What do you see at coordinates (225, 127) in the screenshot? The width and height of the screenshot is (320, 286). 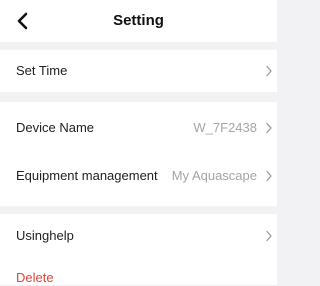 I see `device-name-value: W_7F2438` at bounding box center [225, 127].